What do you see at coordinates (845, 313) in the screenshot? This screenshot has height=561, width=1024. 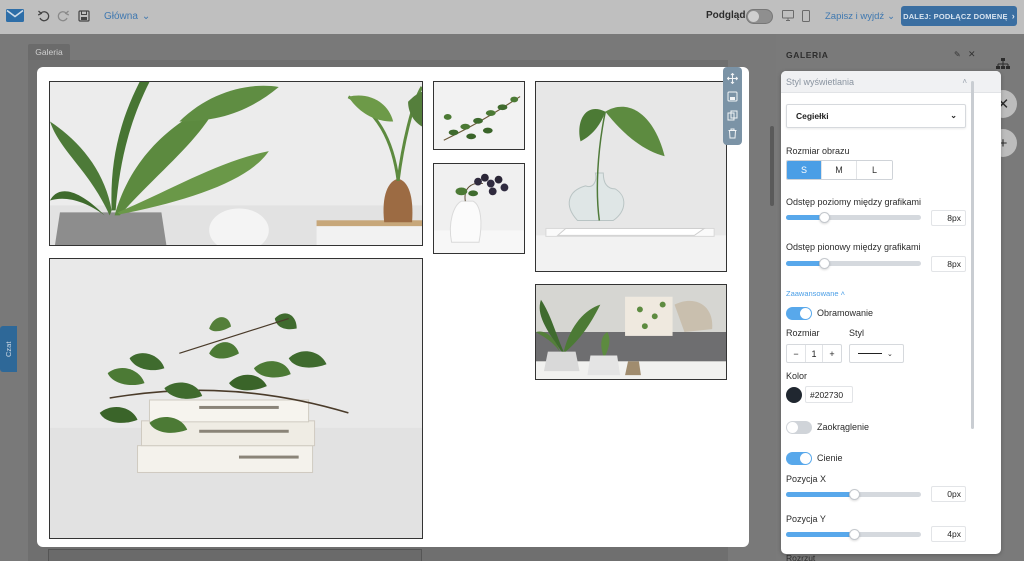 I see `border-label: Obramowanie` at bounding box center [845, 313].